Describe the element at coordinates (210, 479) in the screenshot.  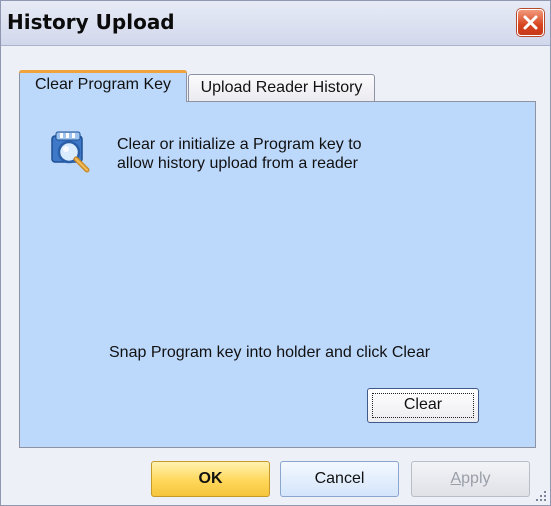
I see `ok-button: OK` at that location.